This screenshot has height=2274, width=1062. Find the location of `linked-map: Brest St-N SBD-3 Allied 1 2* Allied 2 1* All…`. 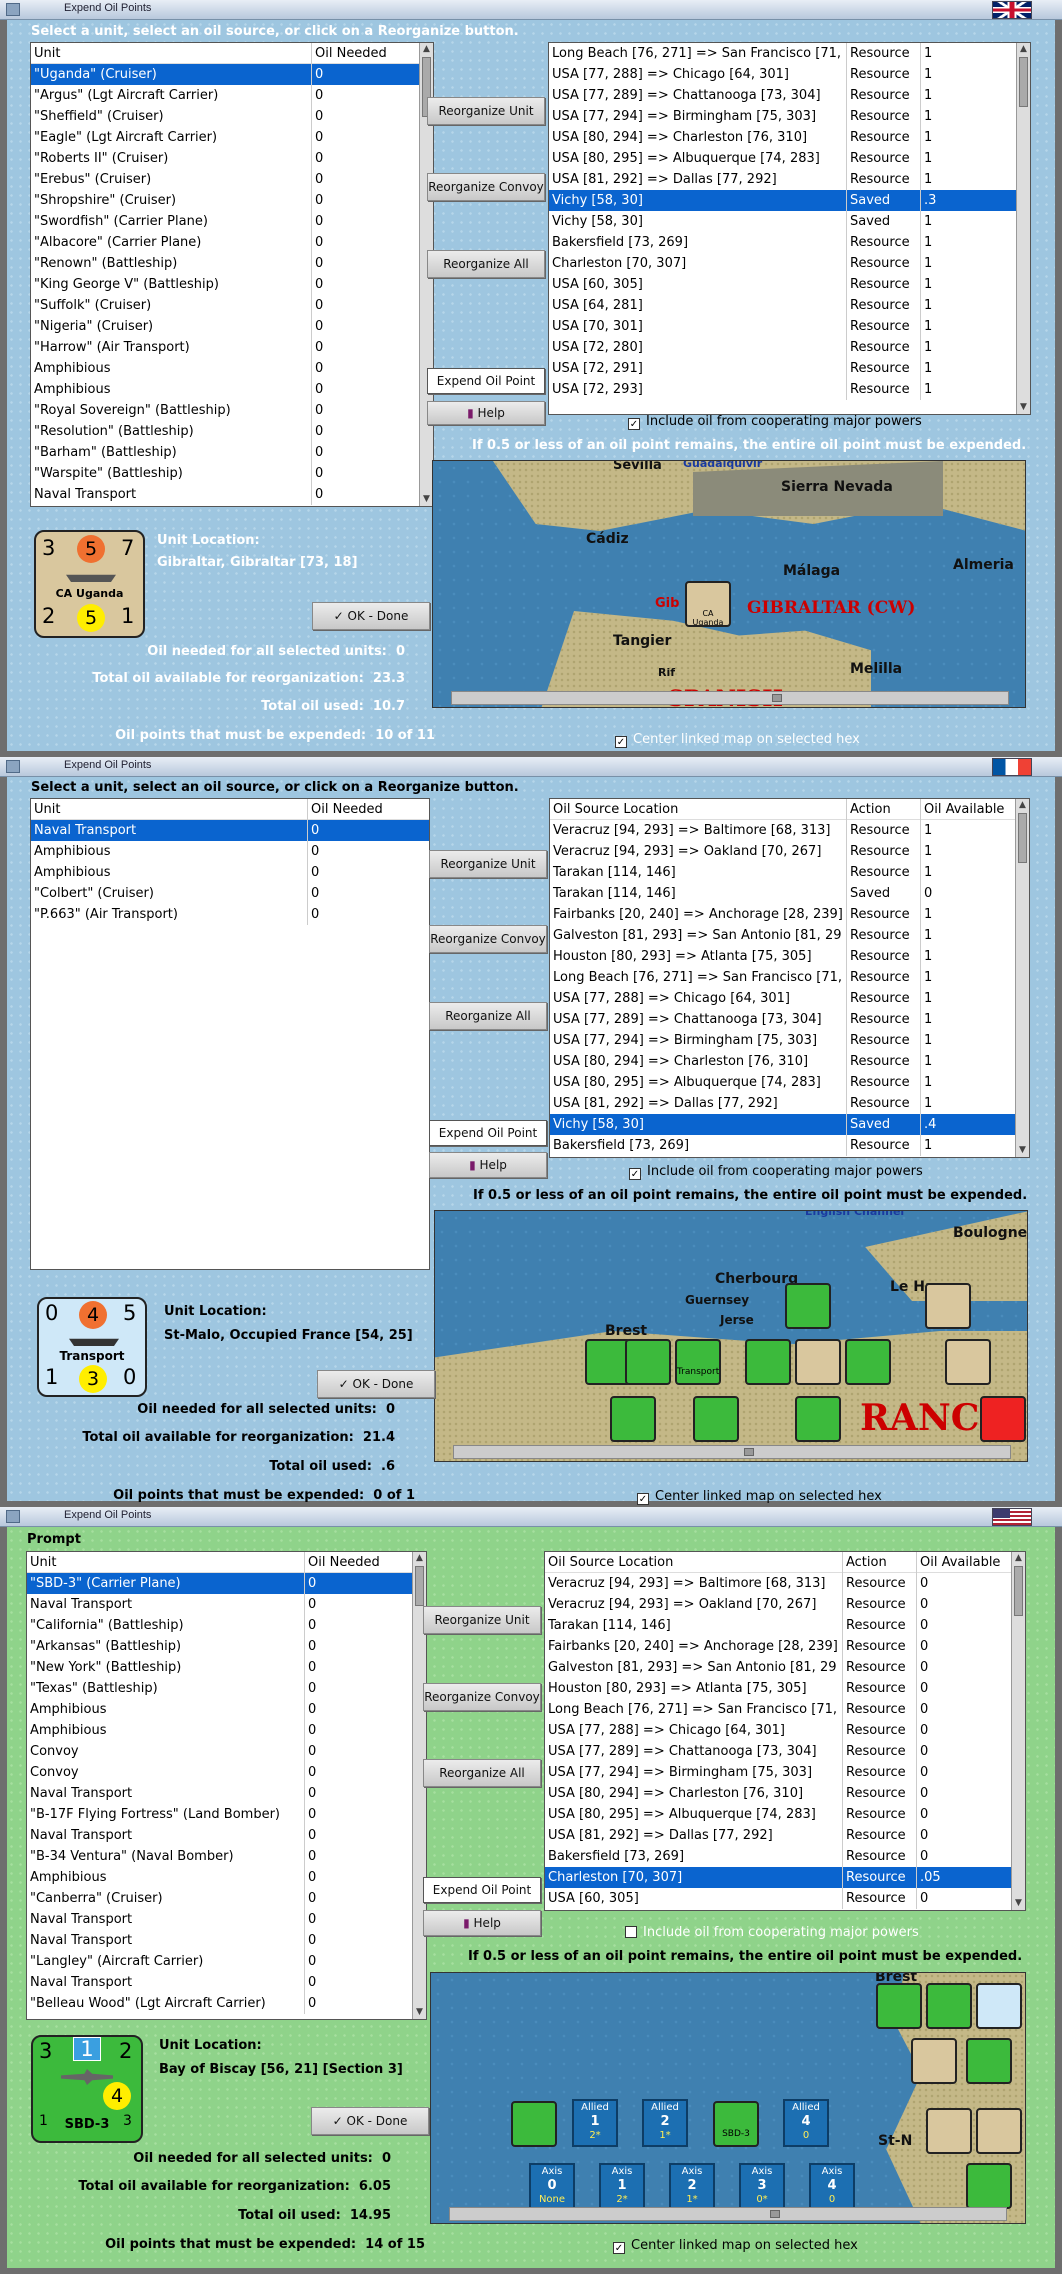

linked-map: Brest St-N SBD-3 Allied 1 2* Allied 2 1* All… is located at coordinates (728, 2098).